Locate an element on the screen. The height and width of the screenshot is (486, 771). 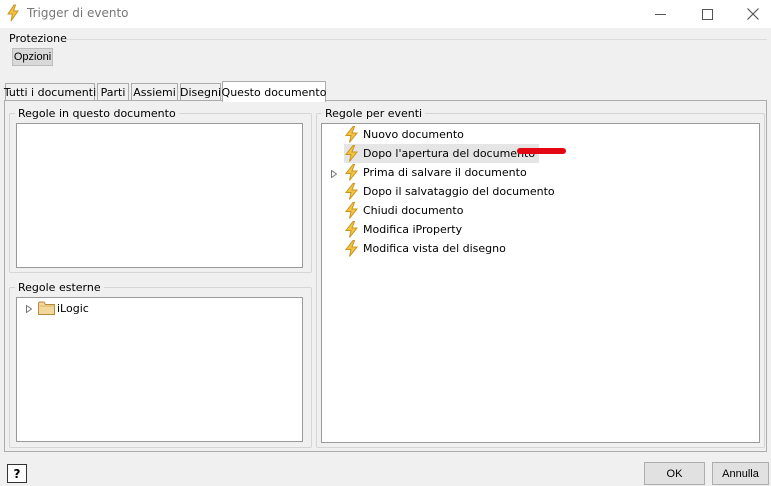
rules-in-document-legend: Regole in questo documento is located at coordinates (97, 113).